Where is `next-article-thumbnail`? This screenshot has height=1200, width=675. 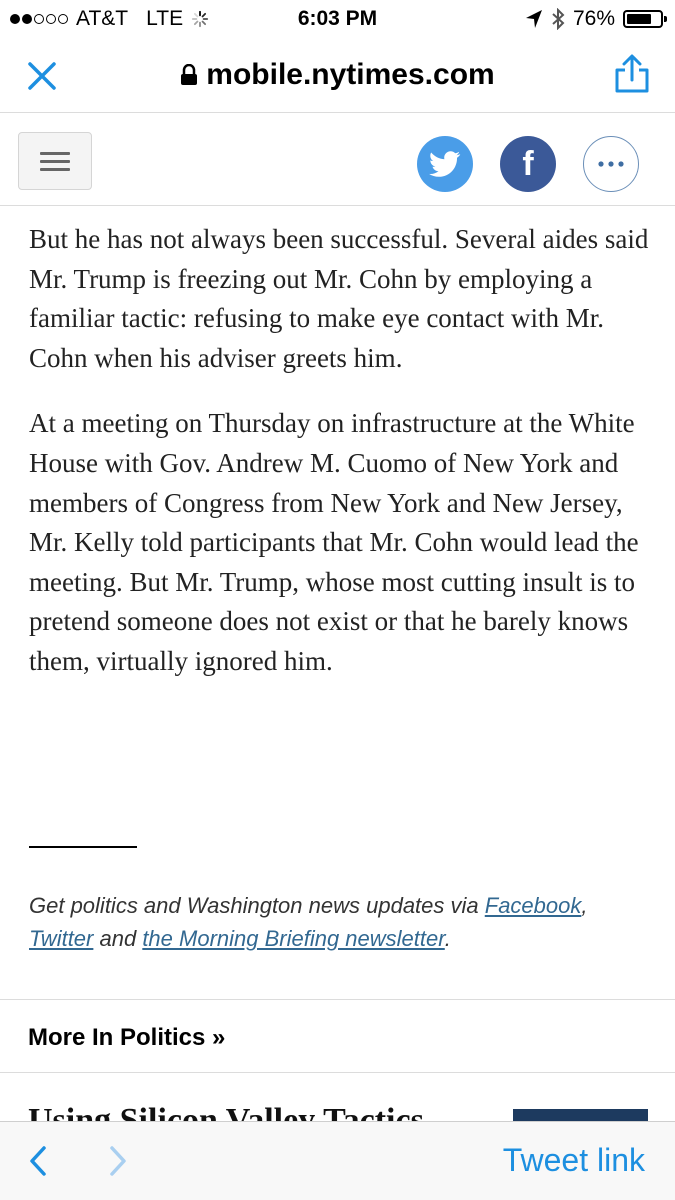
next-article-thumbnail is located at coordinates (580, 1115).